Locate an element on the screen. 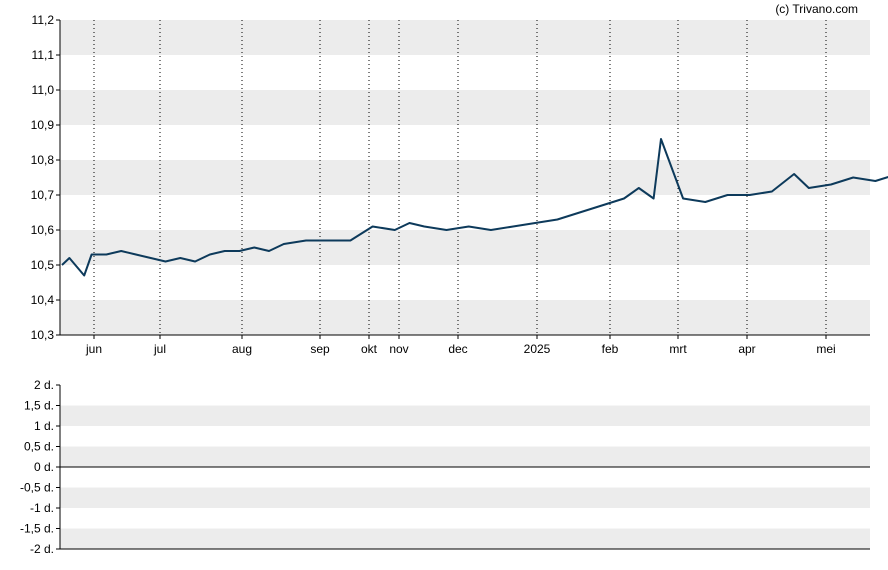  credit-text: (c) Trivano.com is located at coordinates (816, 9).